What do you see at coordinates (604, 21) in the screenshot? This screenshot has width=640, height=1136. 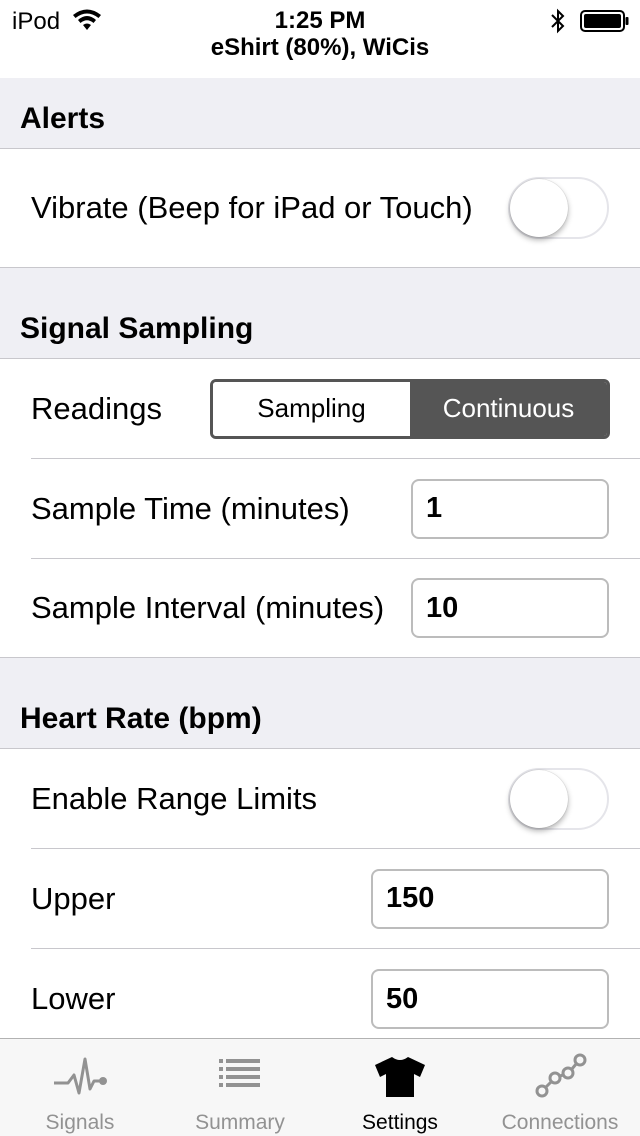 I see `battery-icon` at bounding box center [604, 21].